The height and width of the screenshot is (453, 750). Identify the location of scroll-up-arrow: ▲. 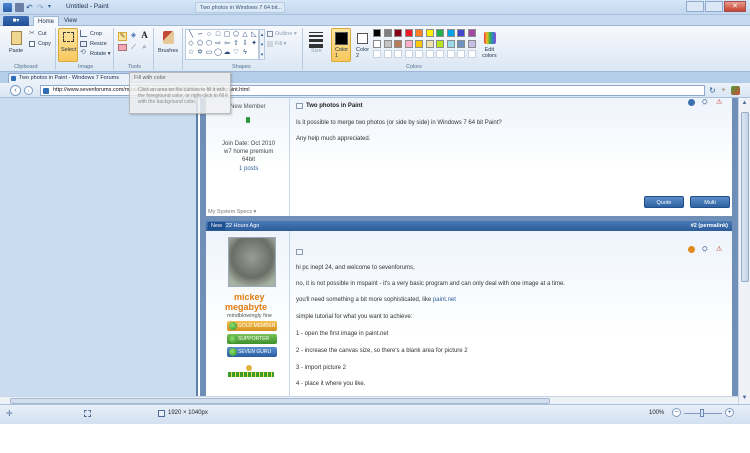
(744, 103).